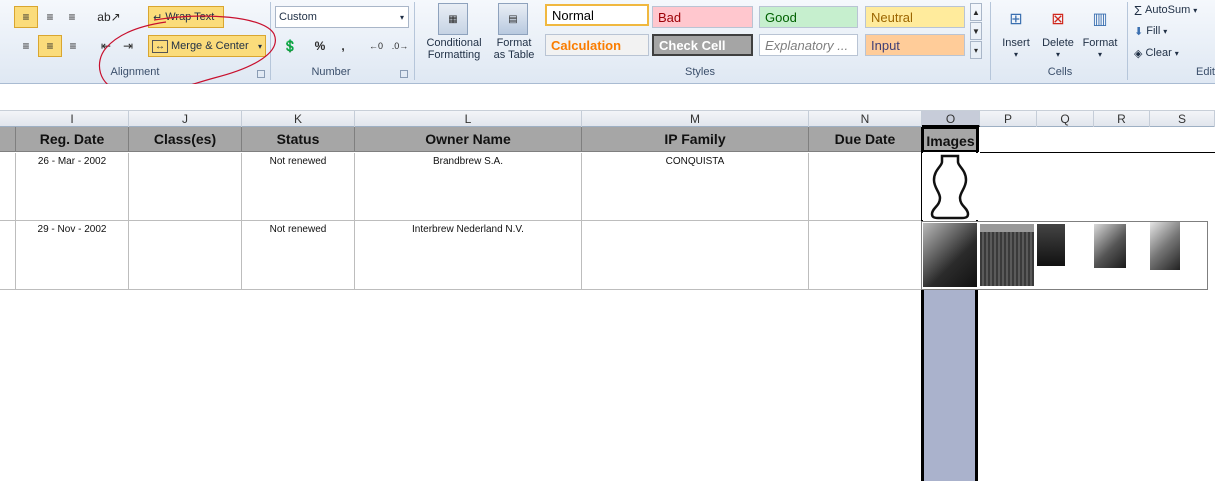 Image resolution: width=1215 pixels, height=481 pixels. I want to click on align-top-icon: ≡, so click(26, 17).